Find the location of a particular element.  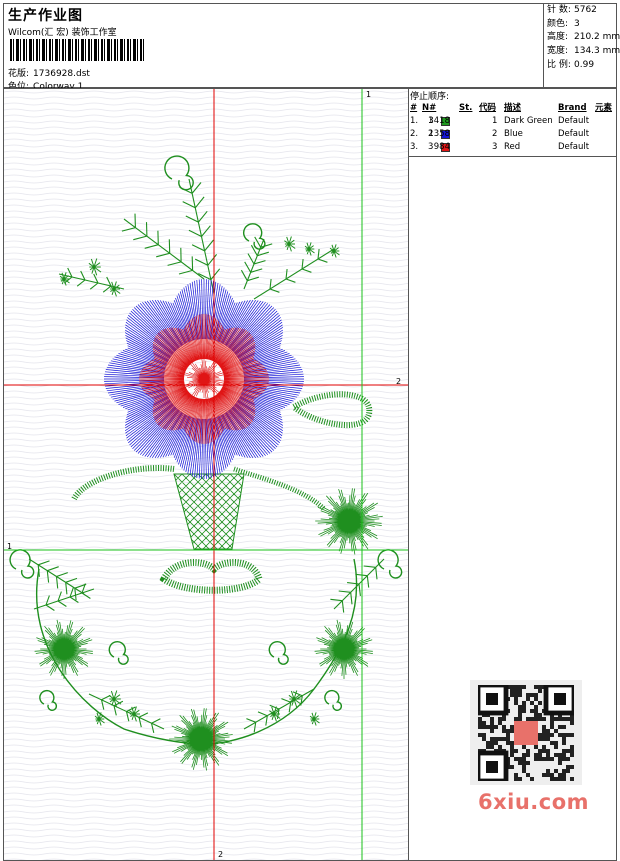

page-title: 生产作业图 is located at coordinates (45, 16).